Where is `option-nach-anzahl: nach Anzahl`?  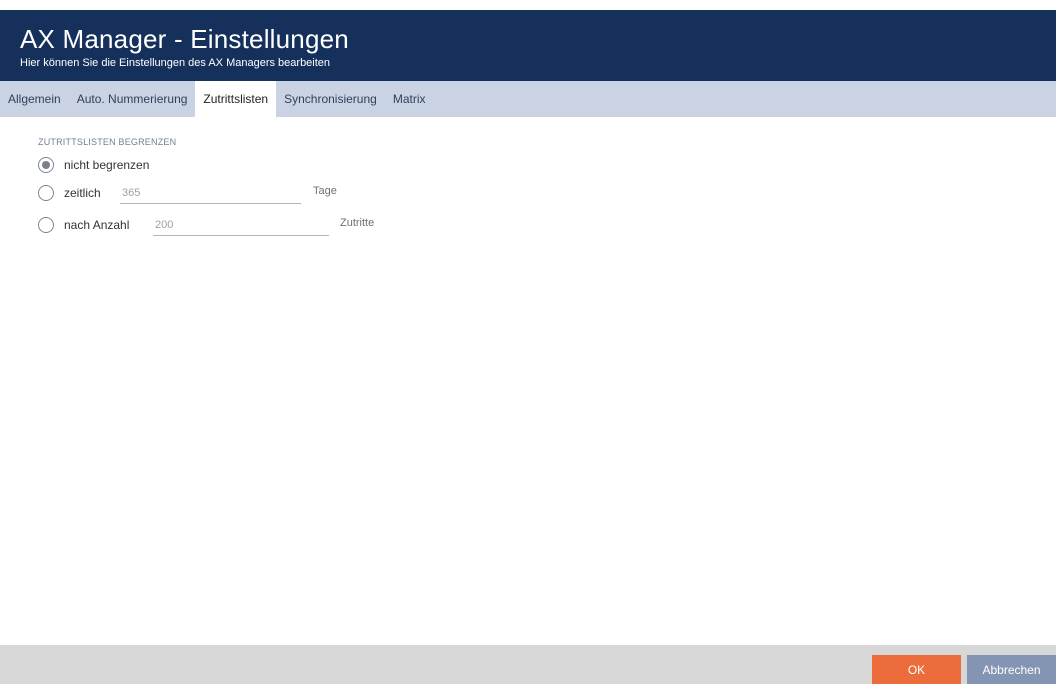
option-nach-anzahl: nach Anzahl is located at coordinates (83, 225).